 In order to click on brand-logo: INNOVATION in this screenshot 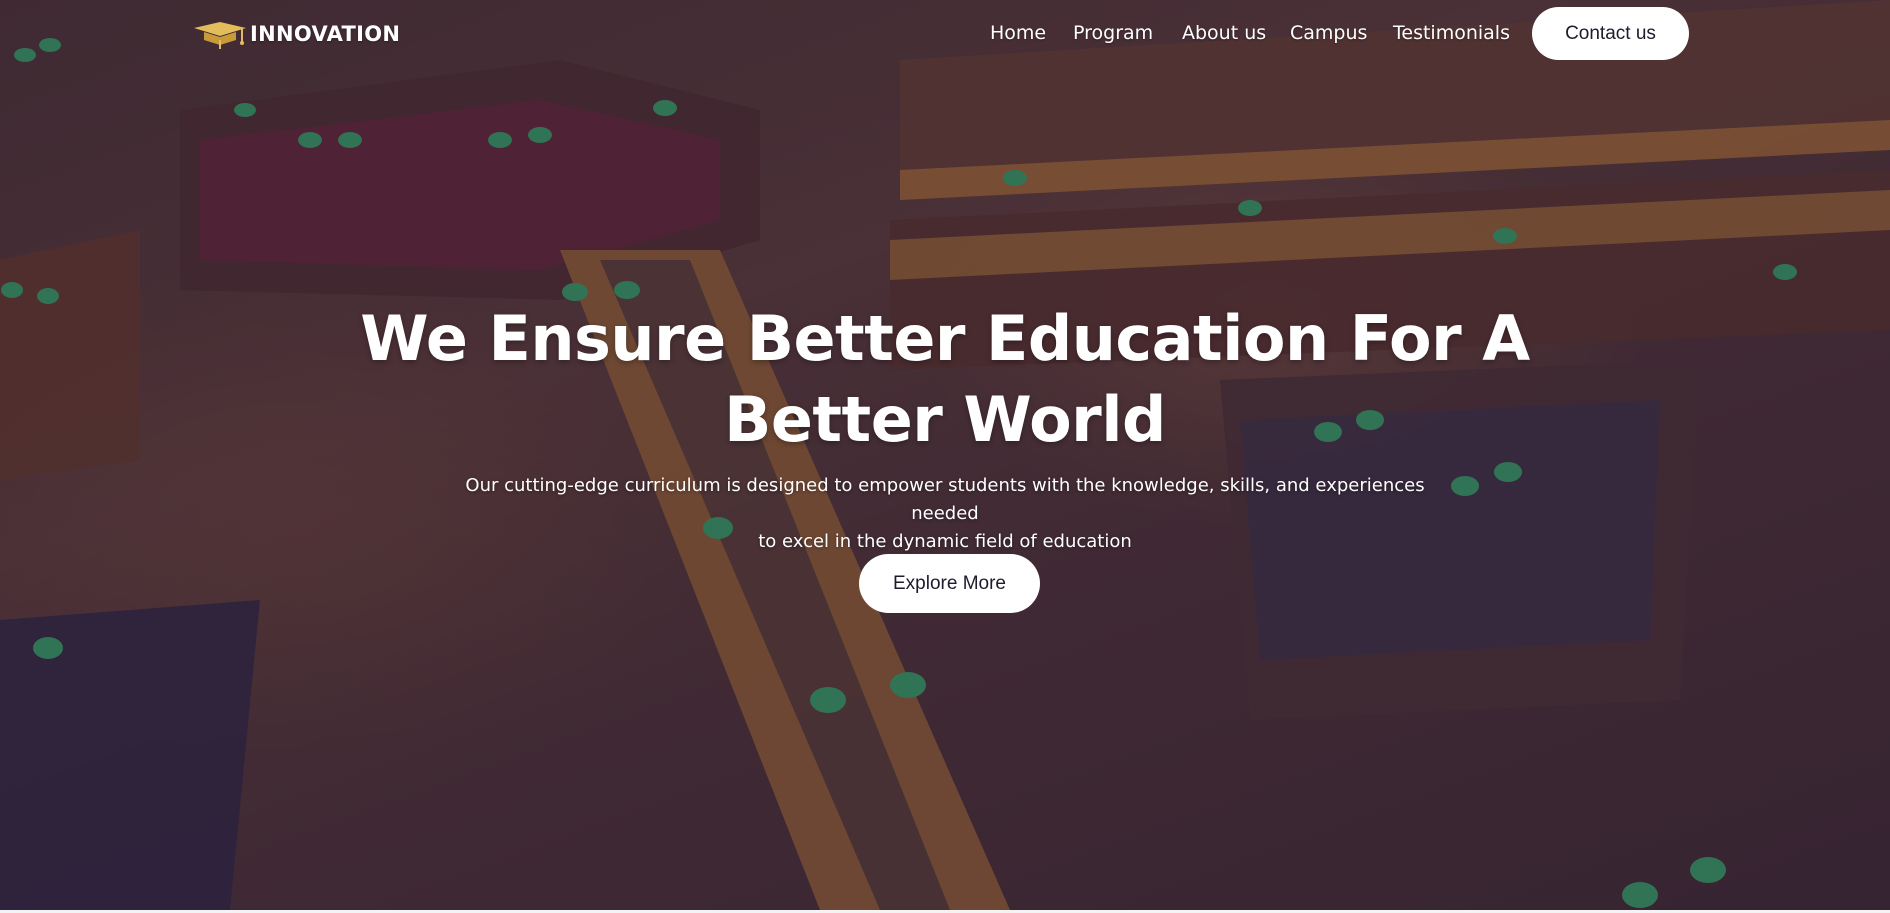, I will do `click(296, 34)`.